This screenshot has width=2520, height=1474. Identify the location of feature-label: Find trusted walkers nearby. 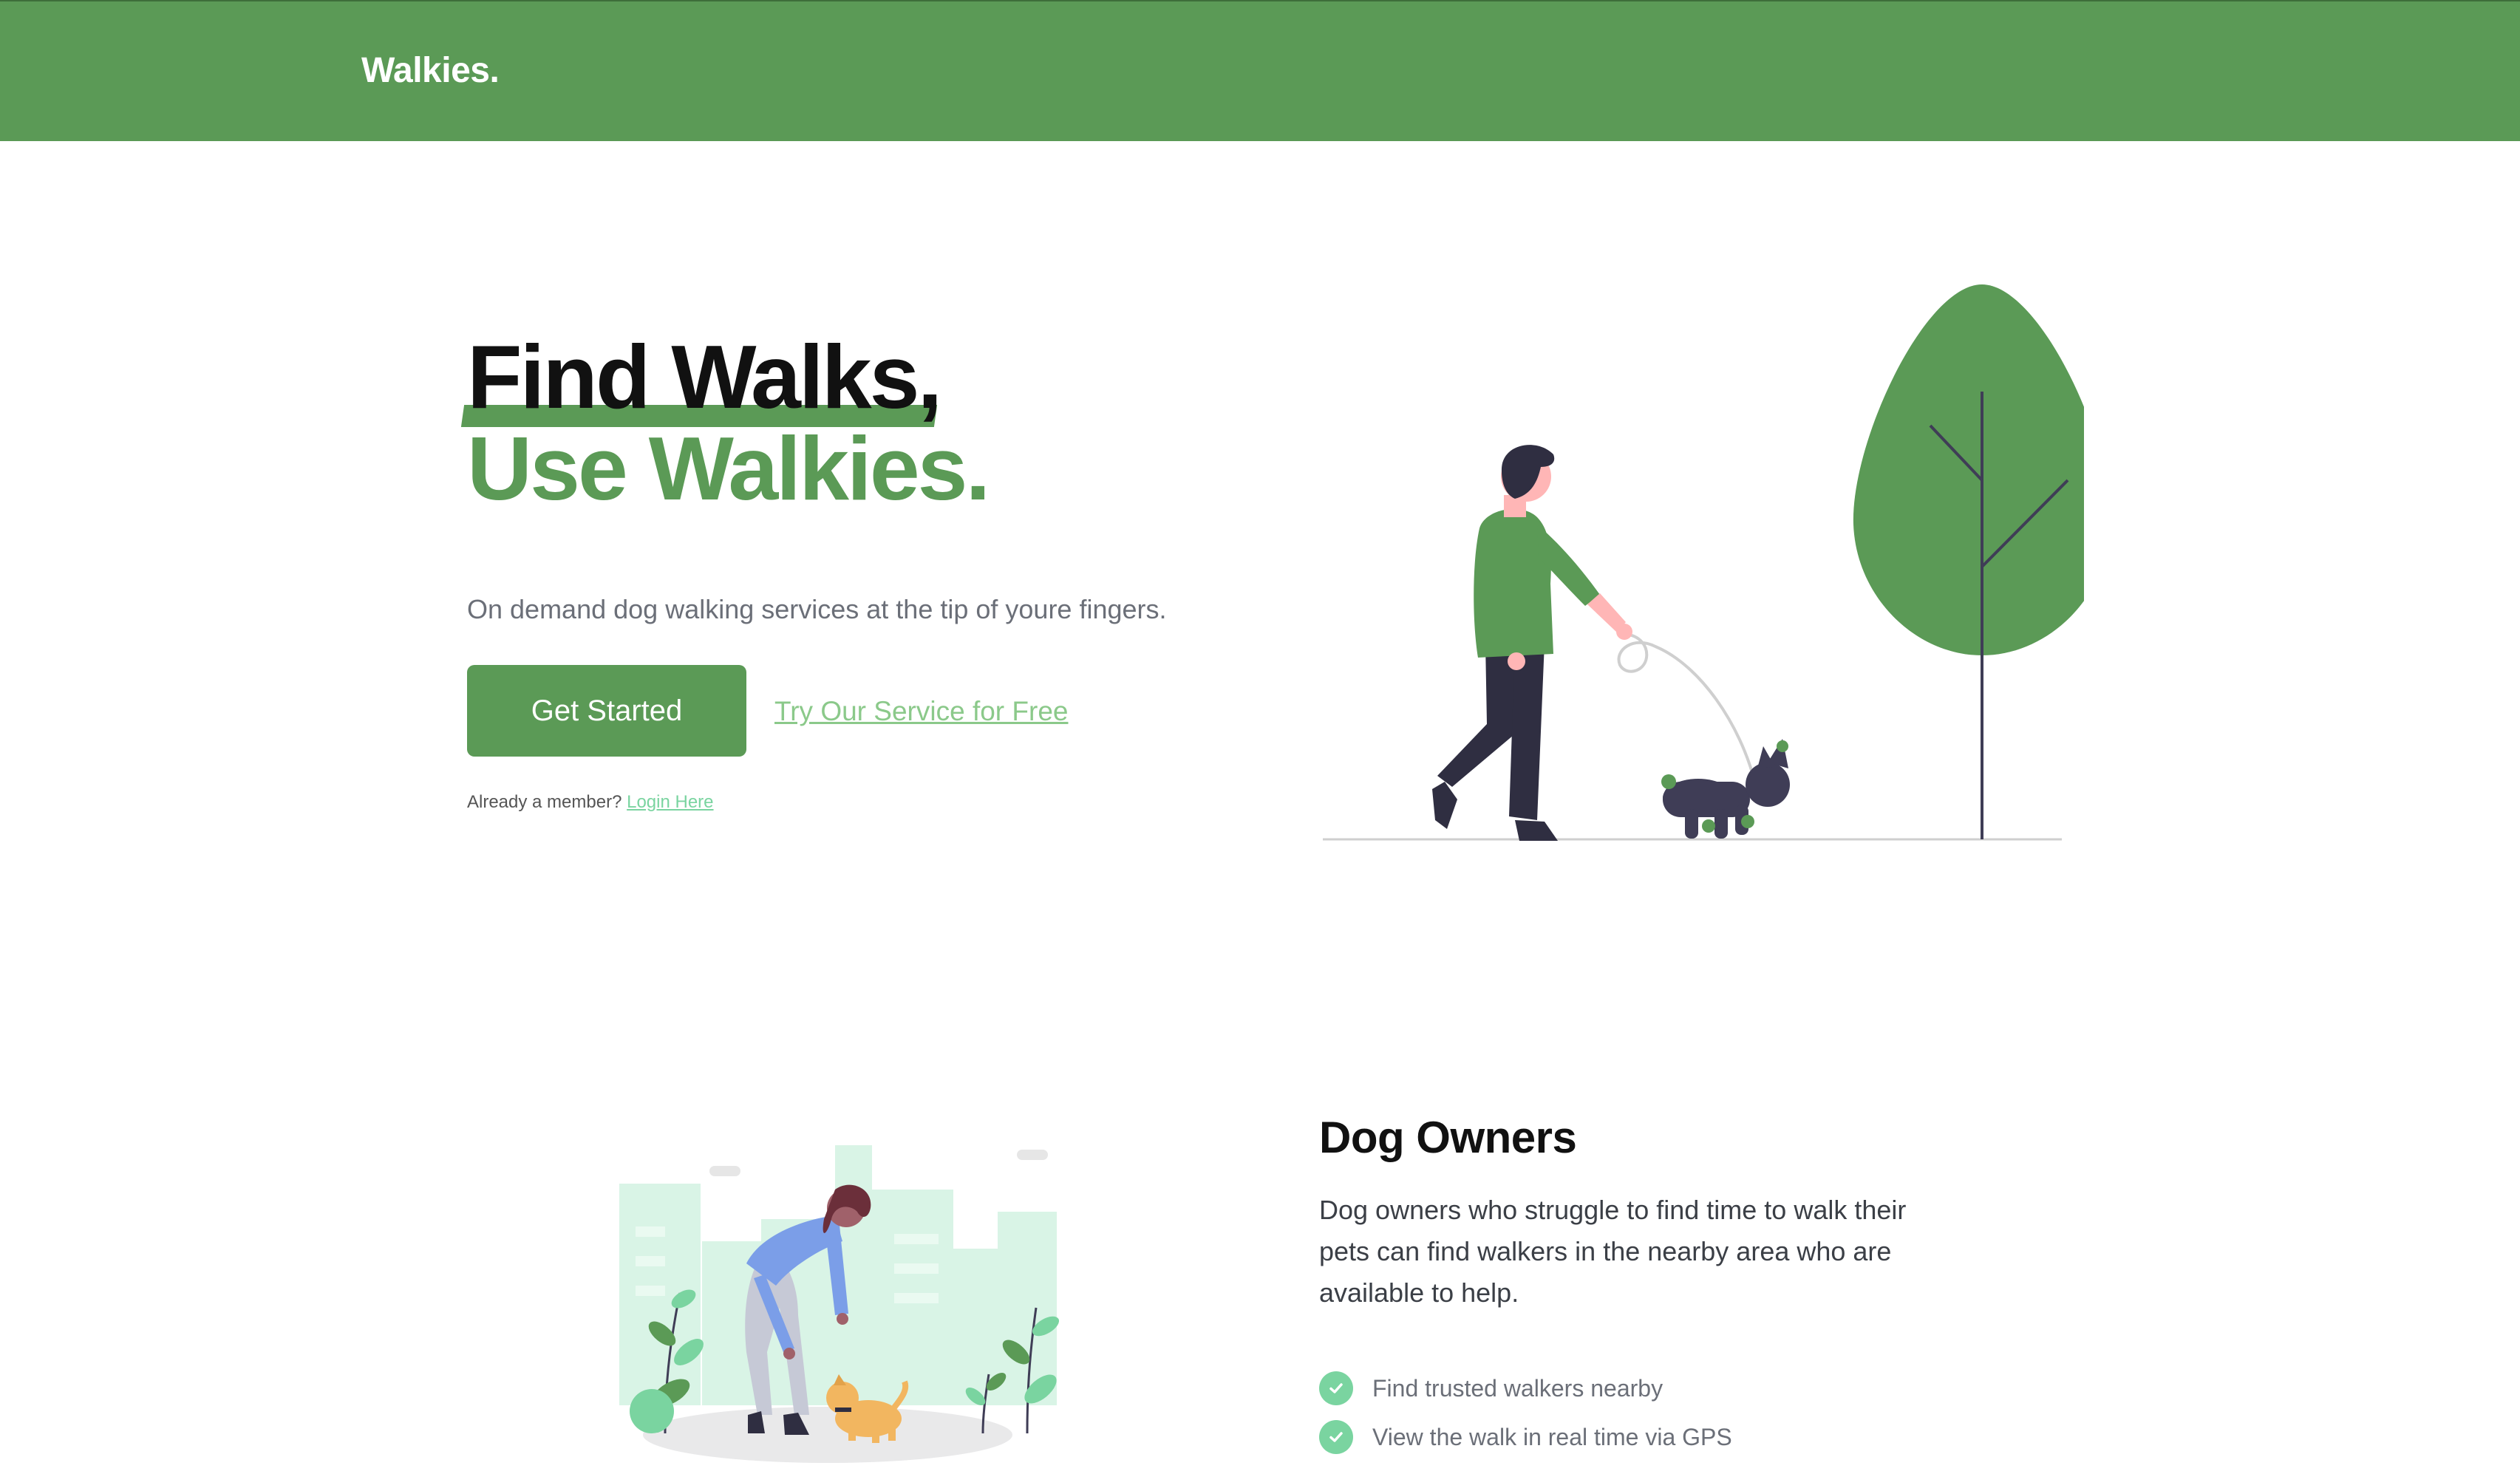
(1517, 1388).